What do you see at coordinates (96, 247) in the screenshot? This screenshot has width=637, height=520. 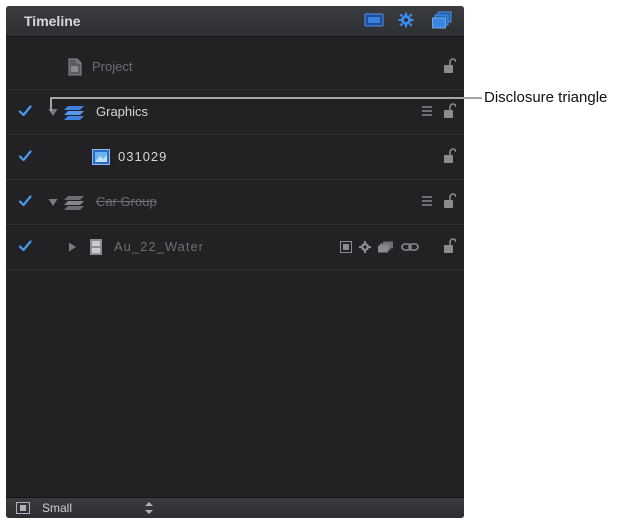 I see `filmstrip-icon` at bounding box center [96, 247].